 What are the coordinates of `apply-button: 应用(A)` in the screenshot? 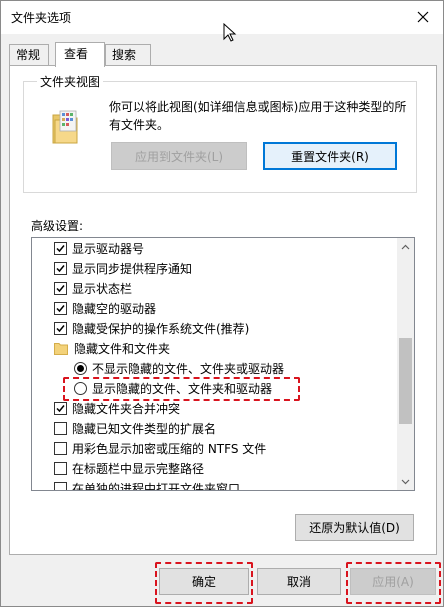 It's located at (393, 581).